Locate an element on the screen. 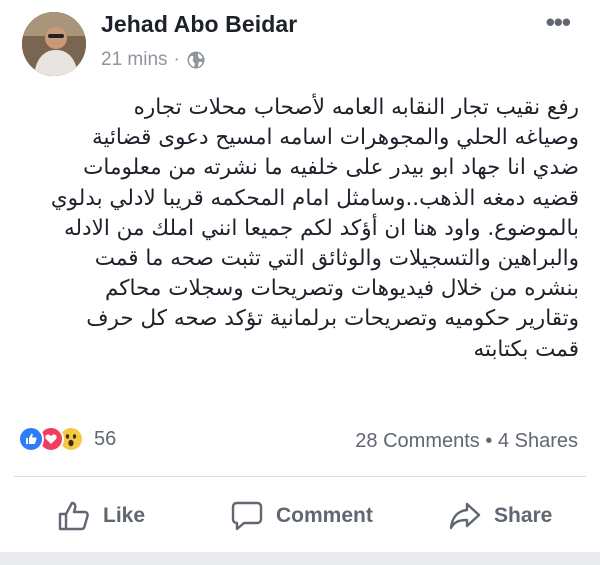 The width and height of the screenshot is (600, 565). share-button: Share is located at coordinates (500, 516).